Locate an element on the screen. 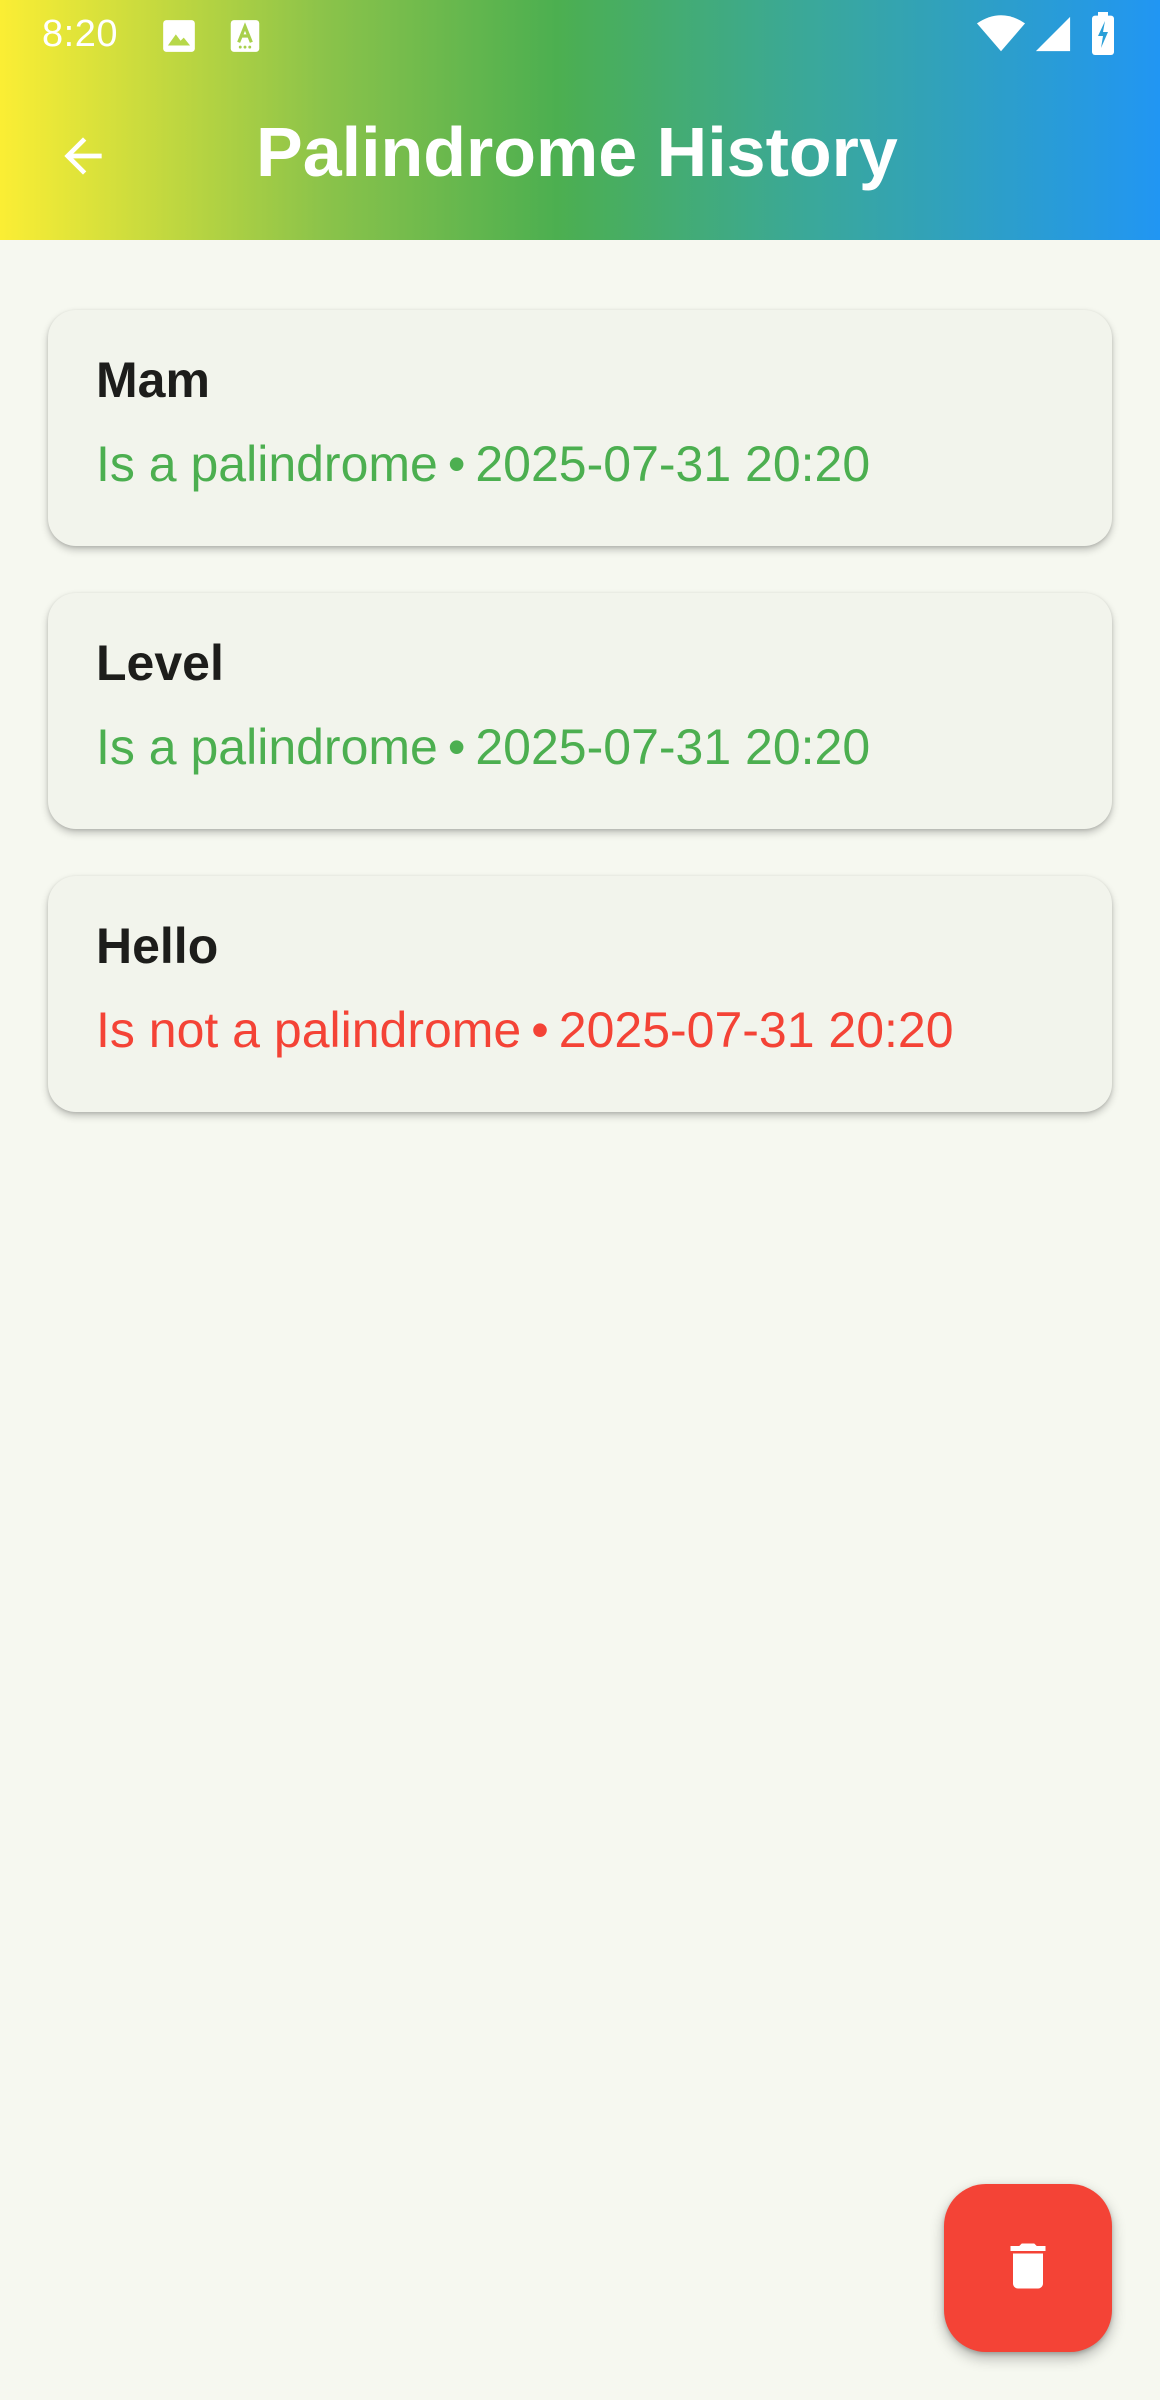 The width and height of the screenshot is (1160, 2400). trash-icon is located at coordinates (1028, 2268).